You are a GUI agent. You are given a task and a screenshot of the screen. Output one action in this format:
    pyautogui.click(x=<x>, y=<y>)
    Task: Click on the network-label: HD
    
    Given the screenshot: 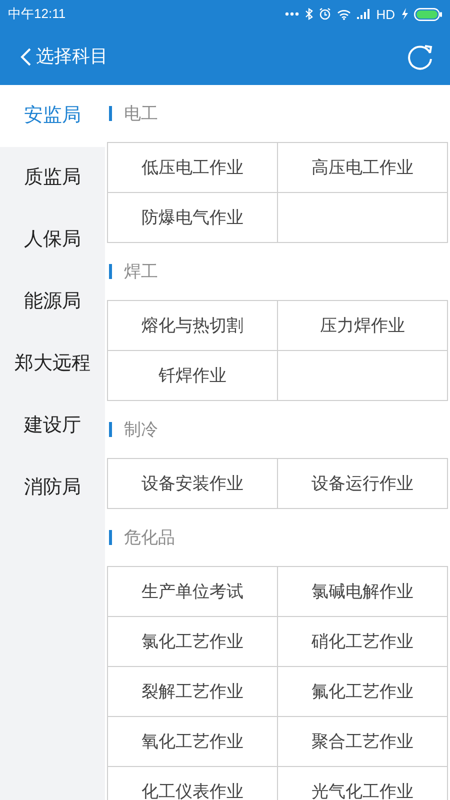 What is the action you would take?
    pyautogui.click(x=385, y=14)
    